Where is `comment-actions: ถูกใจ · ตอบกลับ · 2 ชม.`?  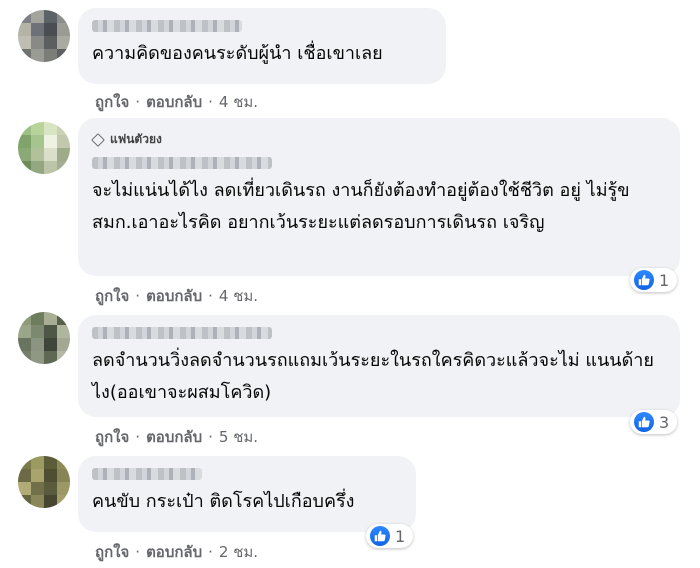
comment-actions: ถูกใจ · ตอบกลับ · 2 ชม. is located at coordinates (176, 552).